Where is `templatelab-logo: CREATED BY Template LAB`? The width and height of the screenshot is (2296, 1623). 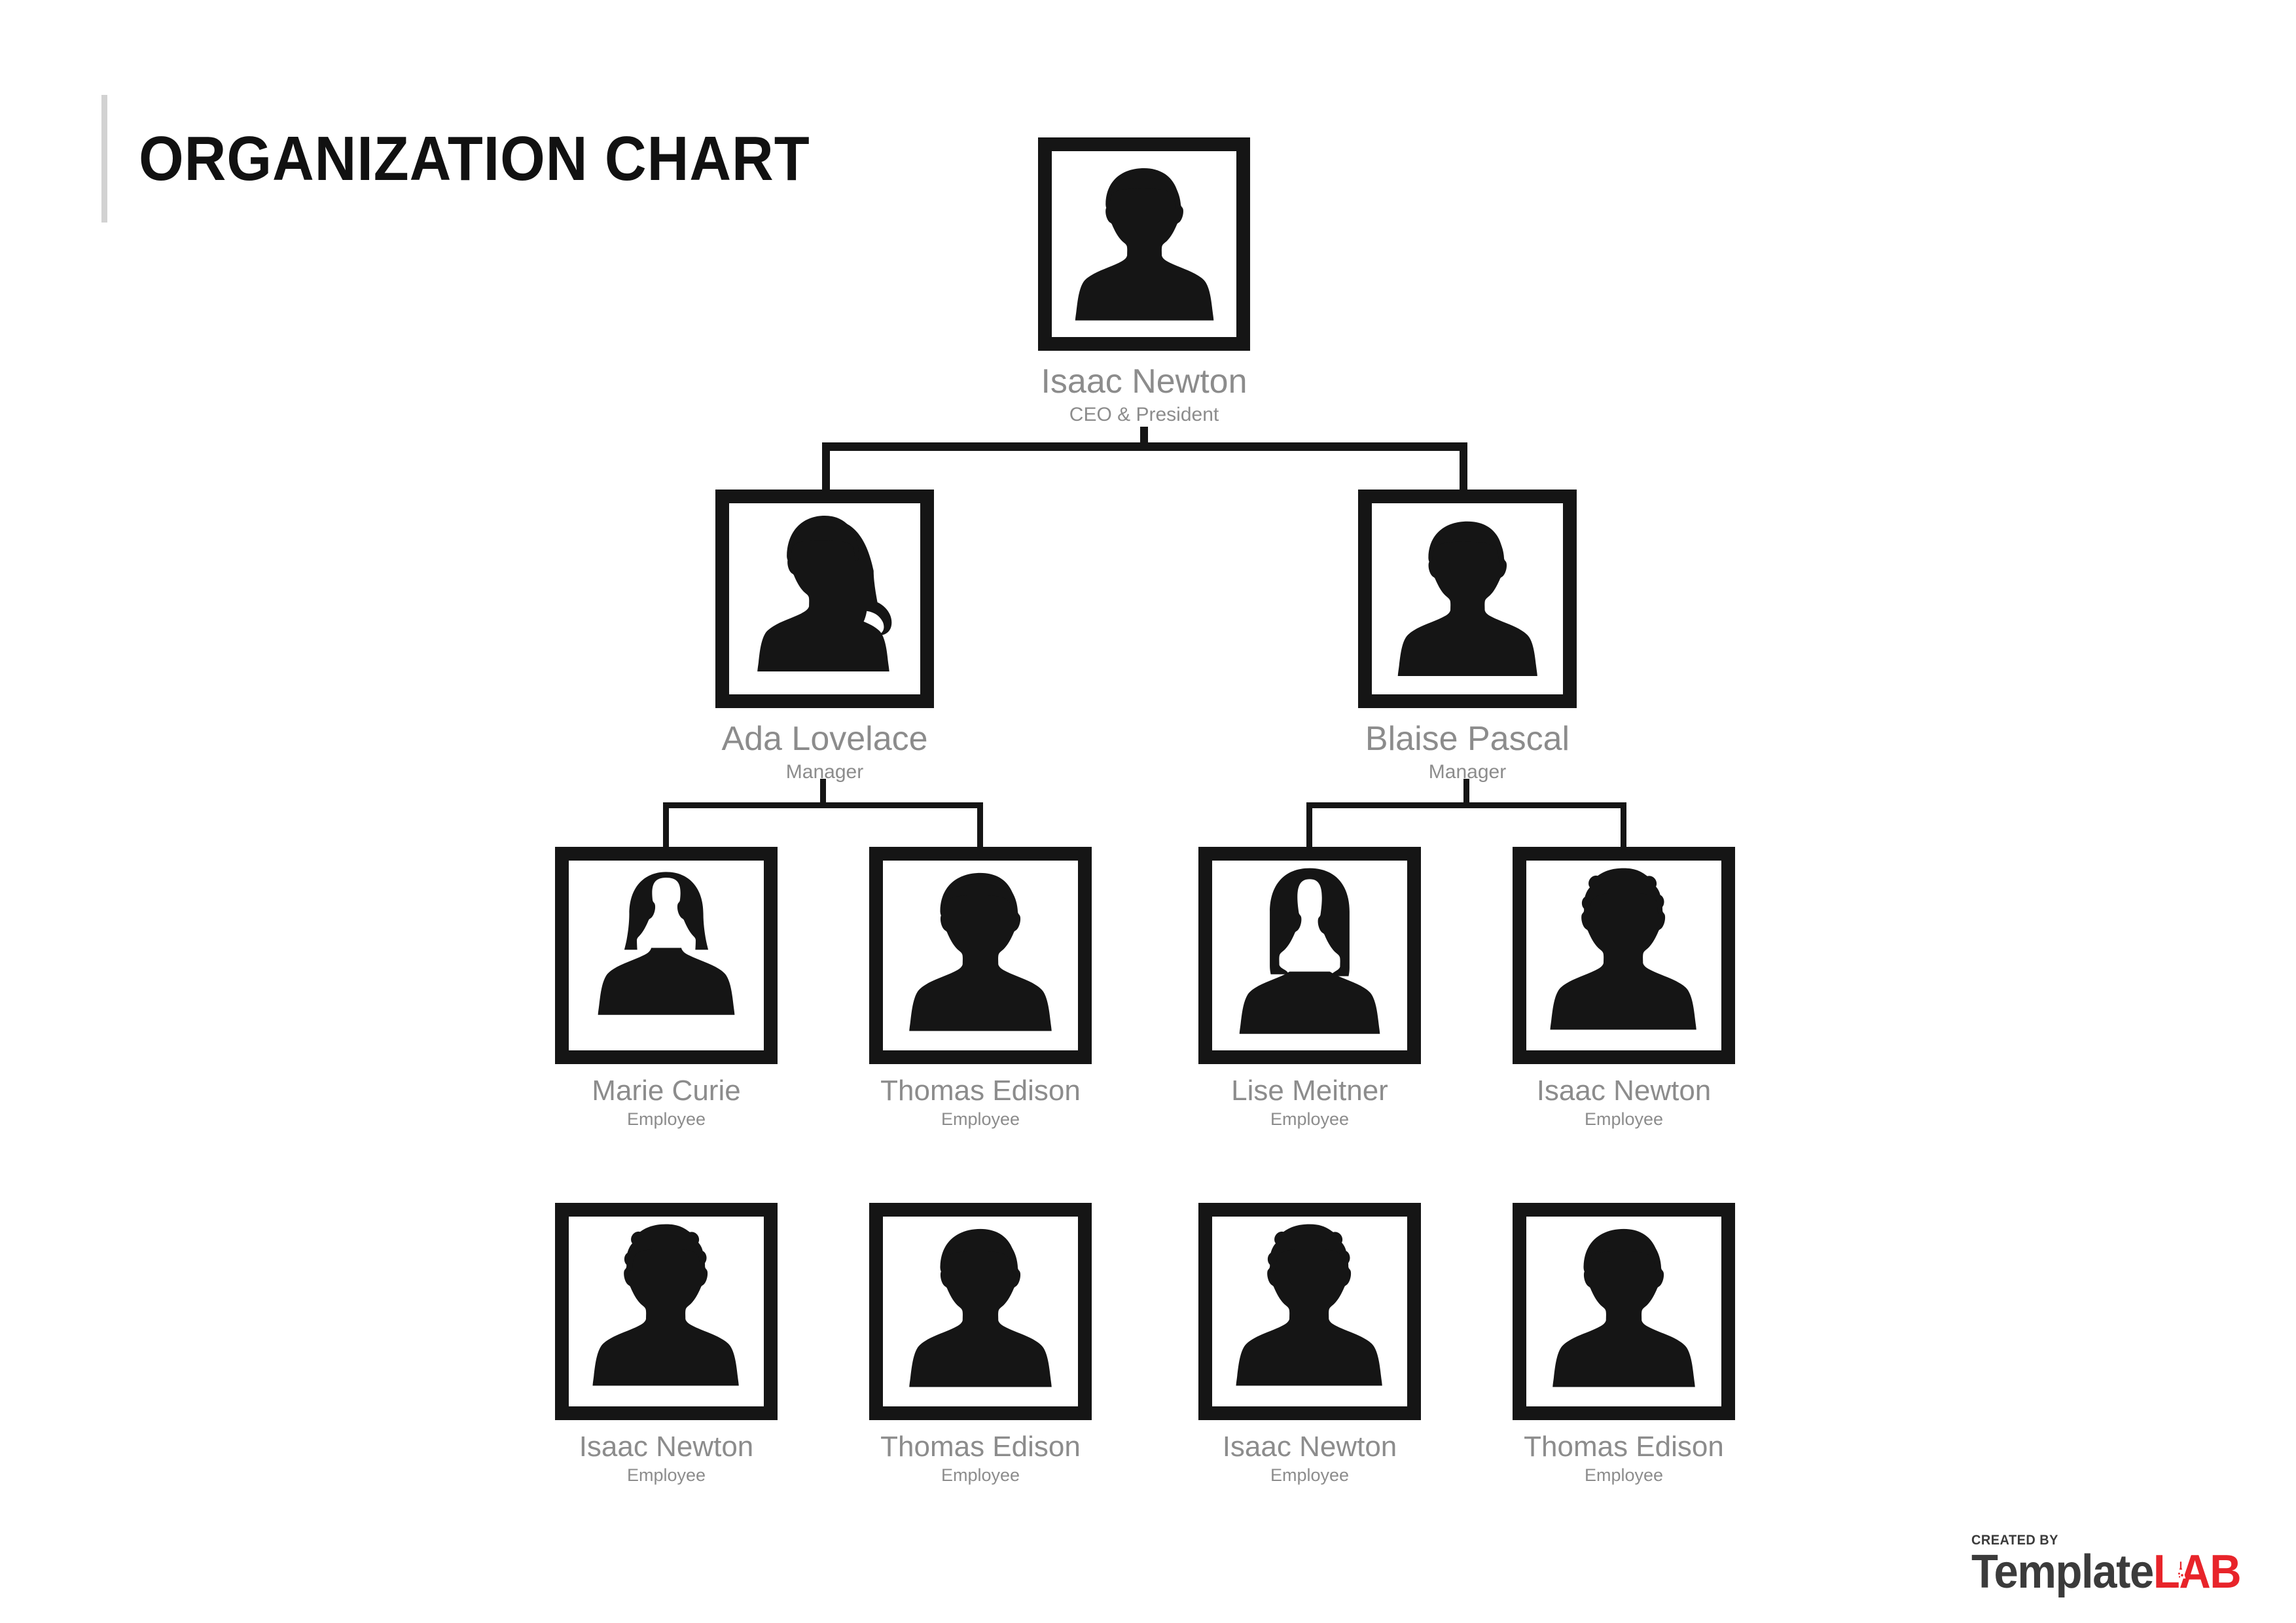
templatelab-logo: CREATED BY Template LAB is located at coordinates (2116, 1564).